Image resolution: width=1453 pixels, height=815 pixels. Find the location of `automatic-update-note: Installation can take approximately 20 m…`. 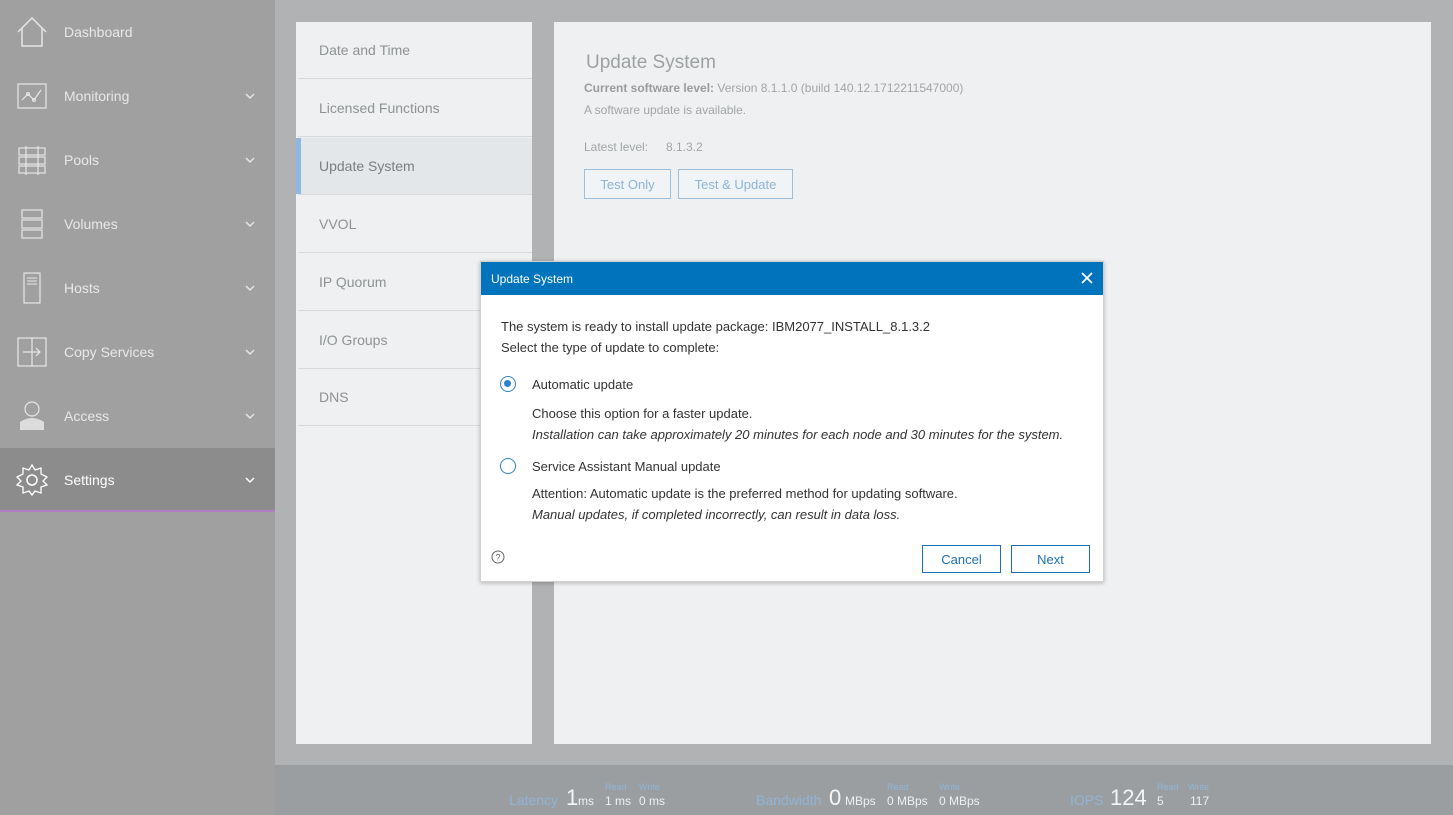

automatic-update-note: Installation can take approximately 20 m… is located at coordinates (798, 434).